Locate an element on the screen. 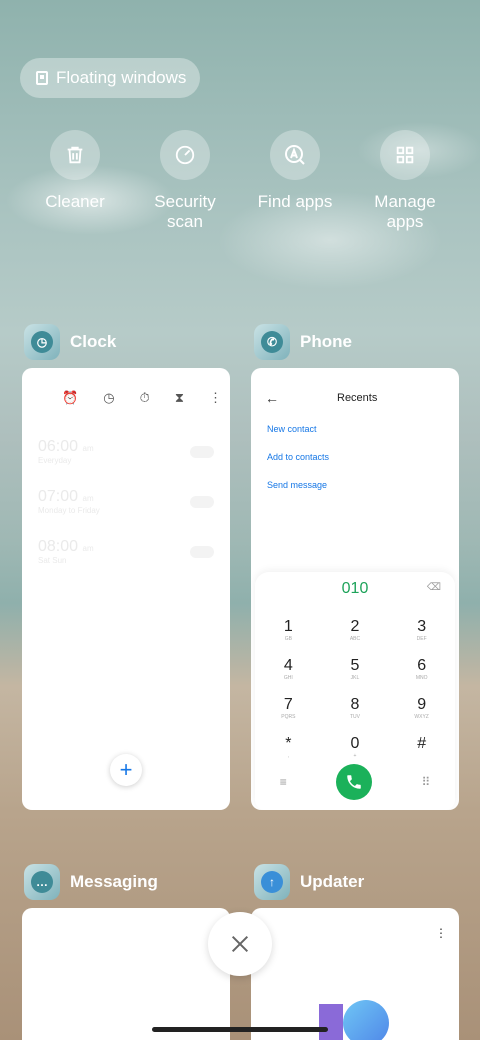  clock-app-icon: ◷ is located at coordinates (42, 342).